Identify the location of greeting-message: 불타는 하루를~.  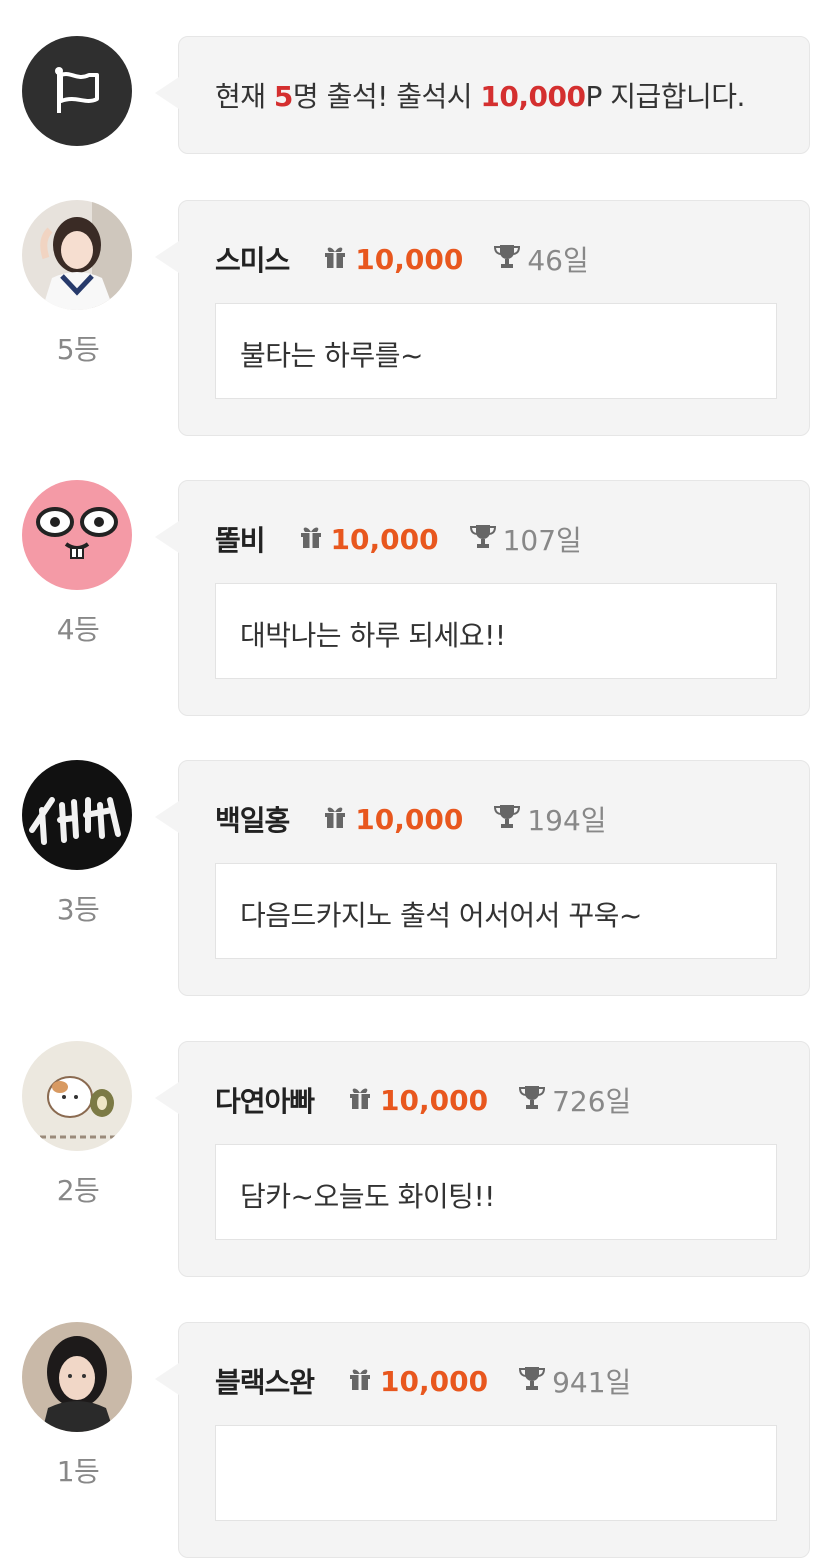
(496, 351).